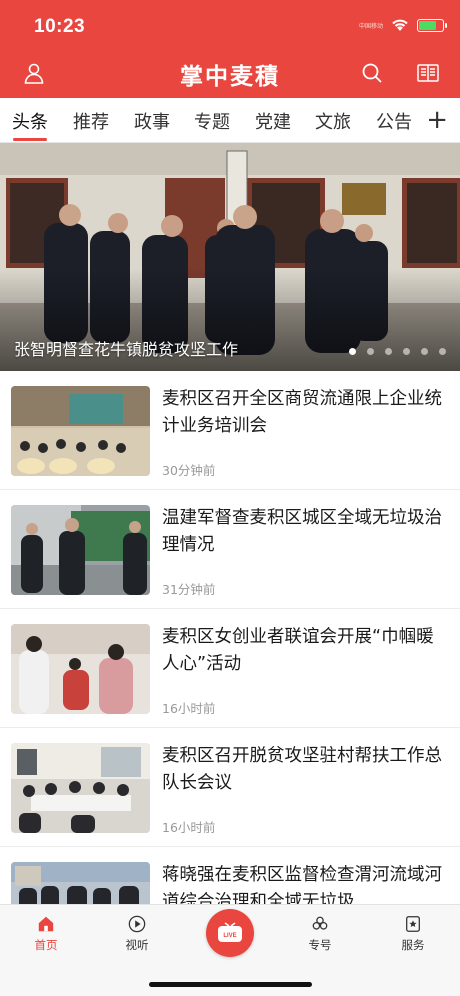  I want to click on wifi-icon, so click(400, 25).